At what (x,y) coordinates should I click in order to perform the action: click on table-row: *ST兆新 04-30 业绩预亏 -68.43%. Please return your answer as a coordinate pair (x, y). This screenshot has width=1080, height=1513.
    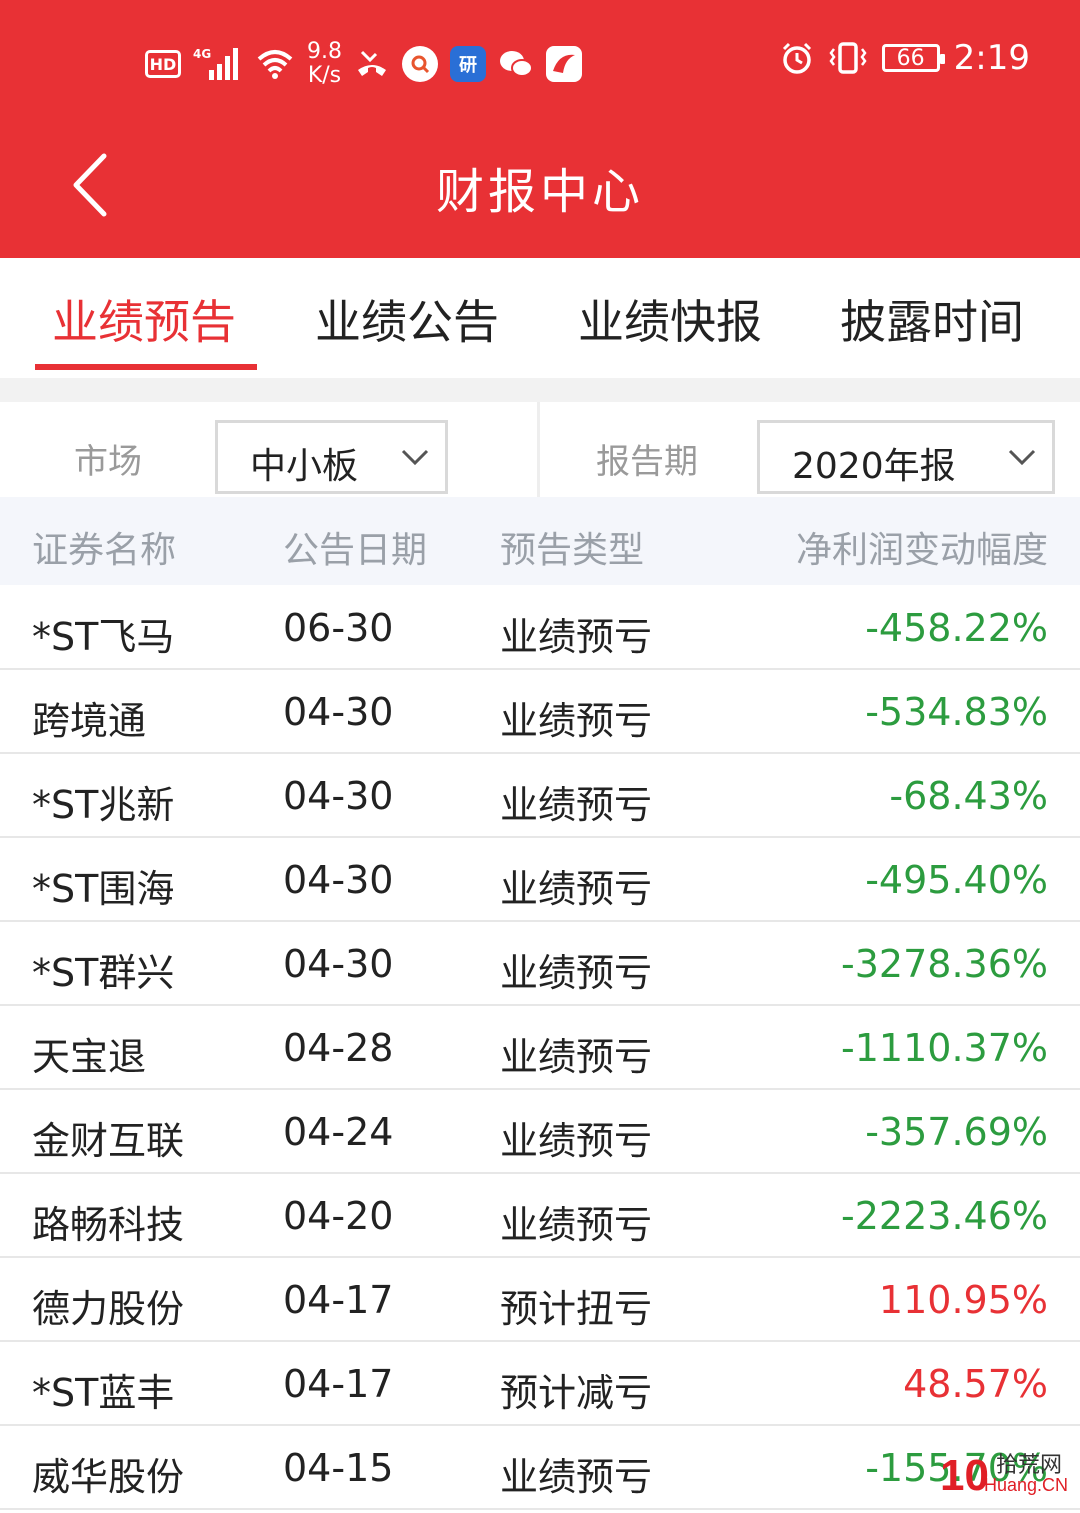
    Looking at the image, I should click on (540, 796).